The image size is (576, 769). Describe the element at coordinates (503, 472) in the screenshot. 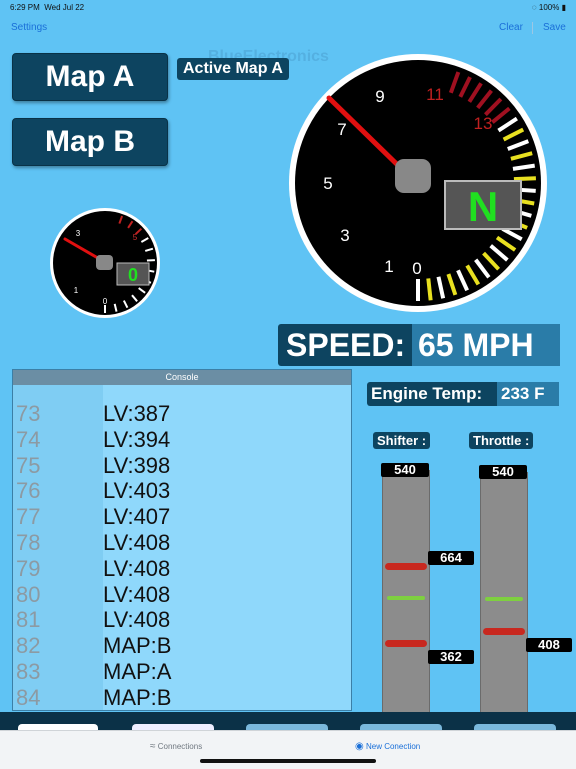

I see `throttle-top-value: 540` at that location.